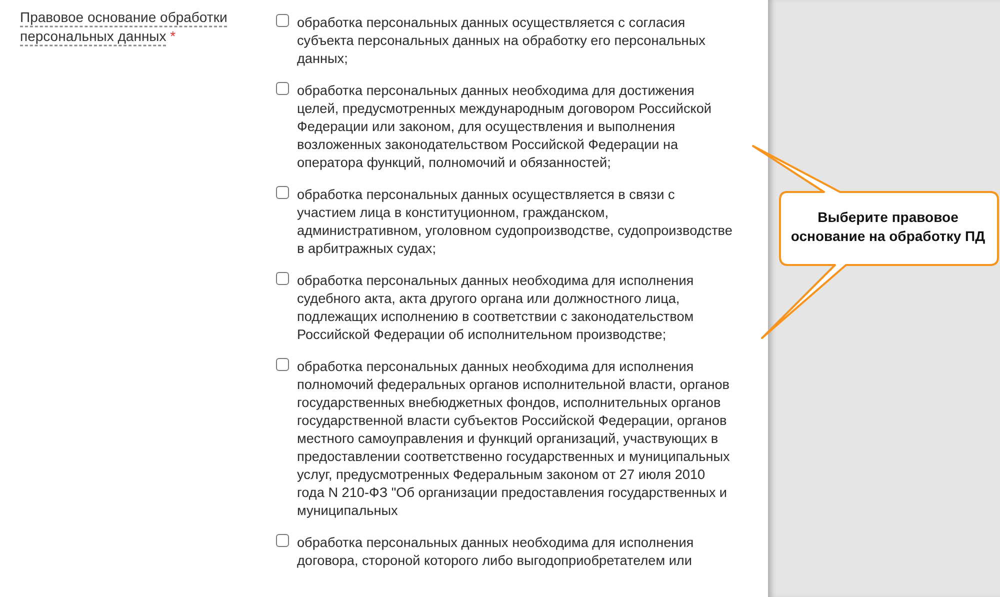 This screenshot has width=1000, height=597. What do you see at coordinates (888, 227) in the screenshot?
I see `callout-text: Выберите правовое основание на обработку ПД` at bounding box center [888, 227].